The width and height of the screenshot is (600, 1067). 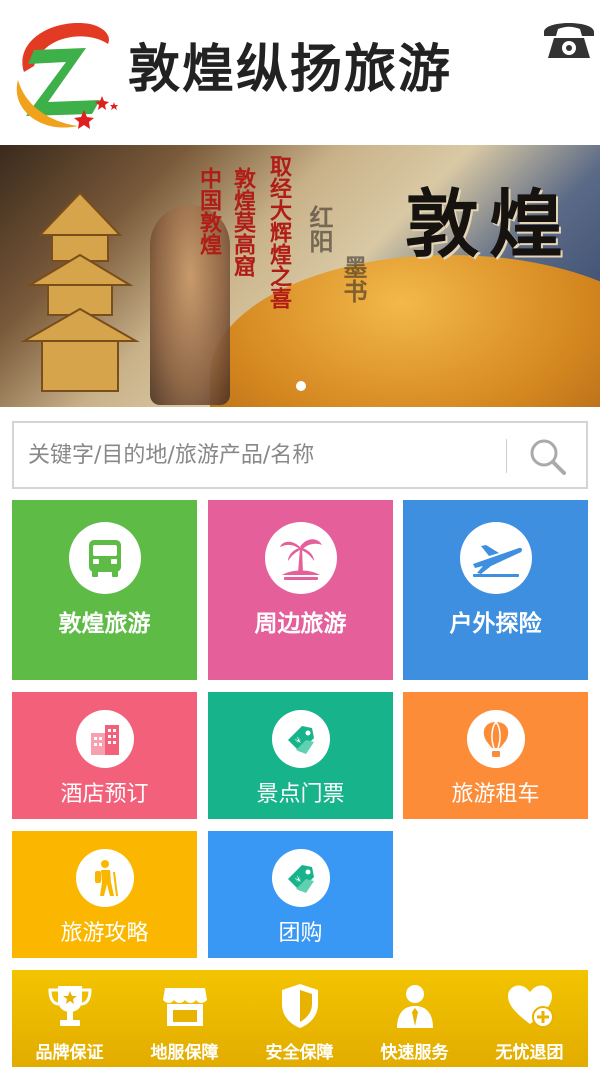 I want to click on search-bar, so click(x=300, y=455).